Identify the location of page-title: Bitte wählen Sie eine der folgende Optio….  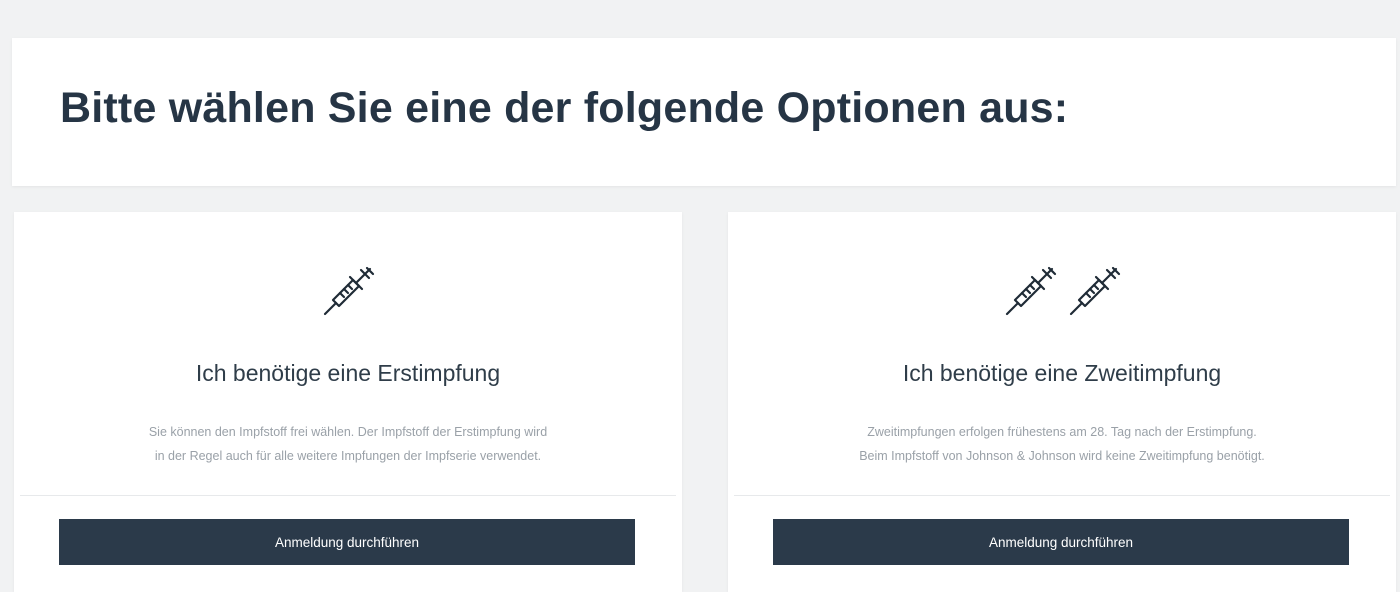
(564, 108).